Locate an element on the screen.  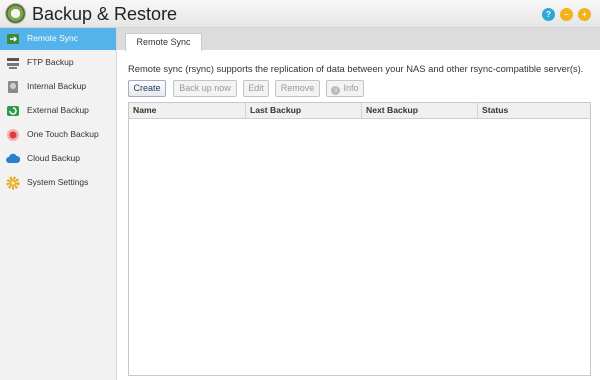
create-button: Create is located at coordinates (147, 88).